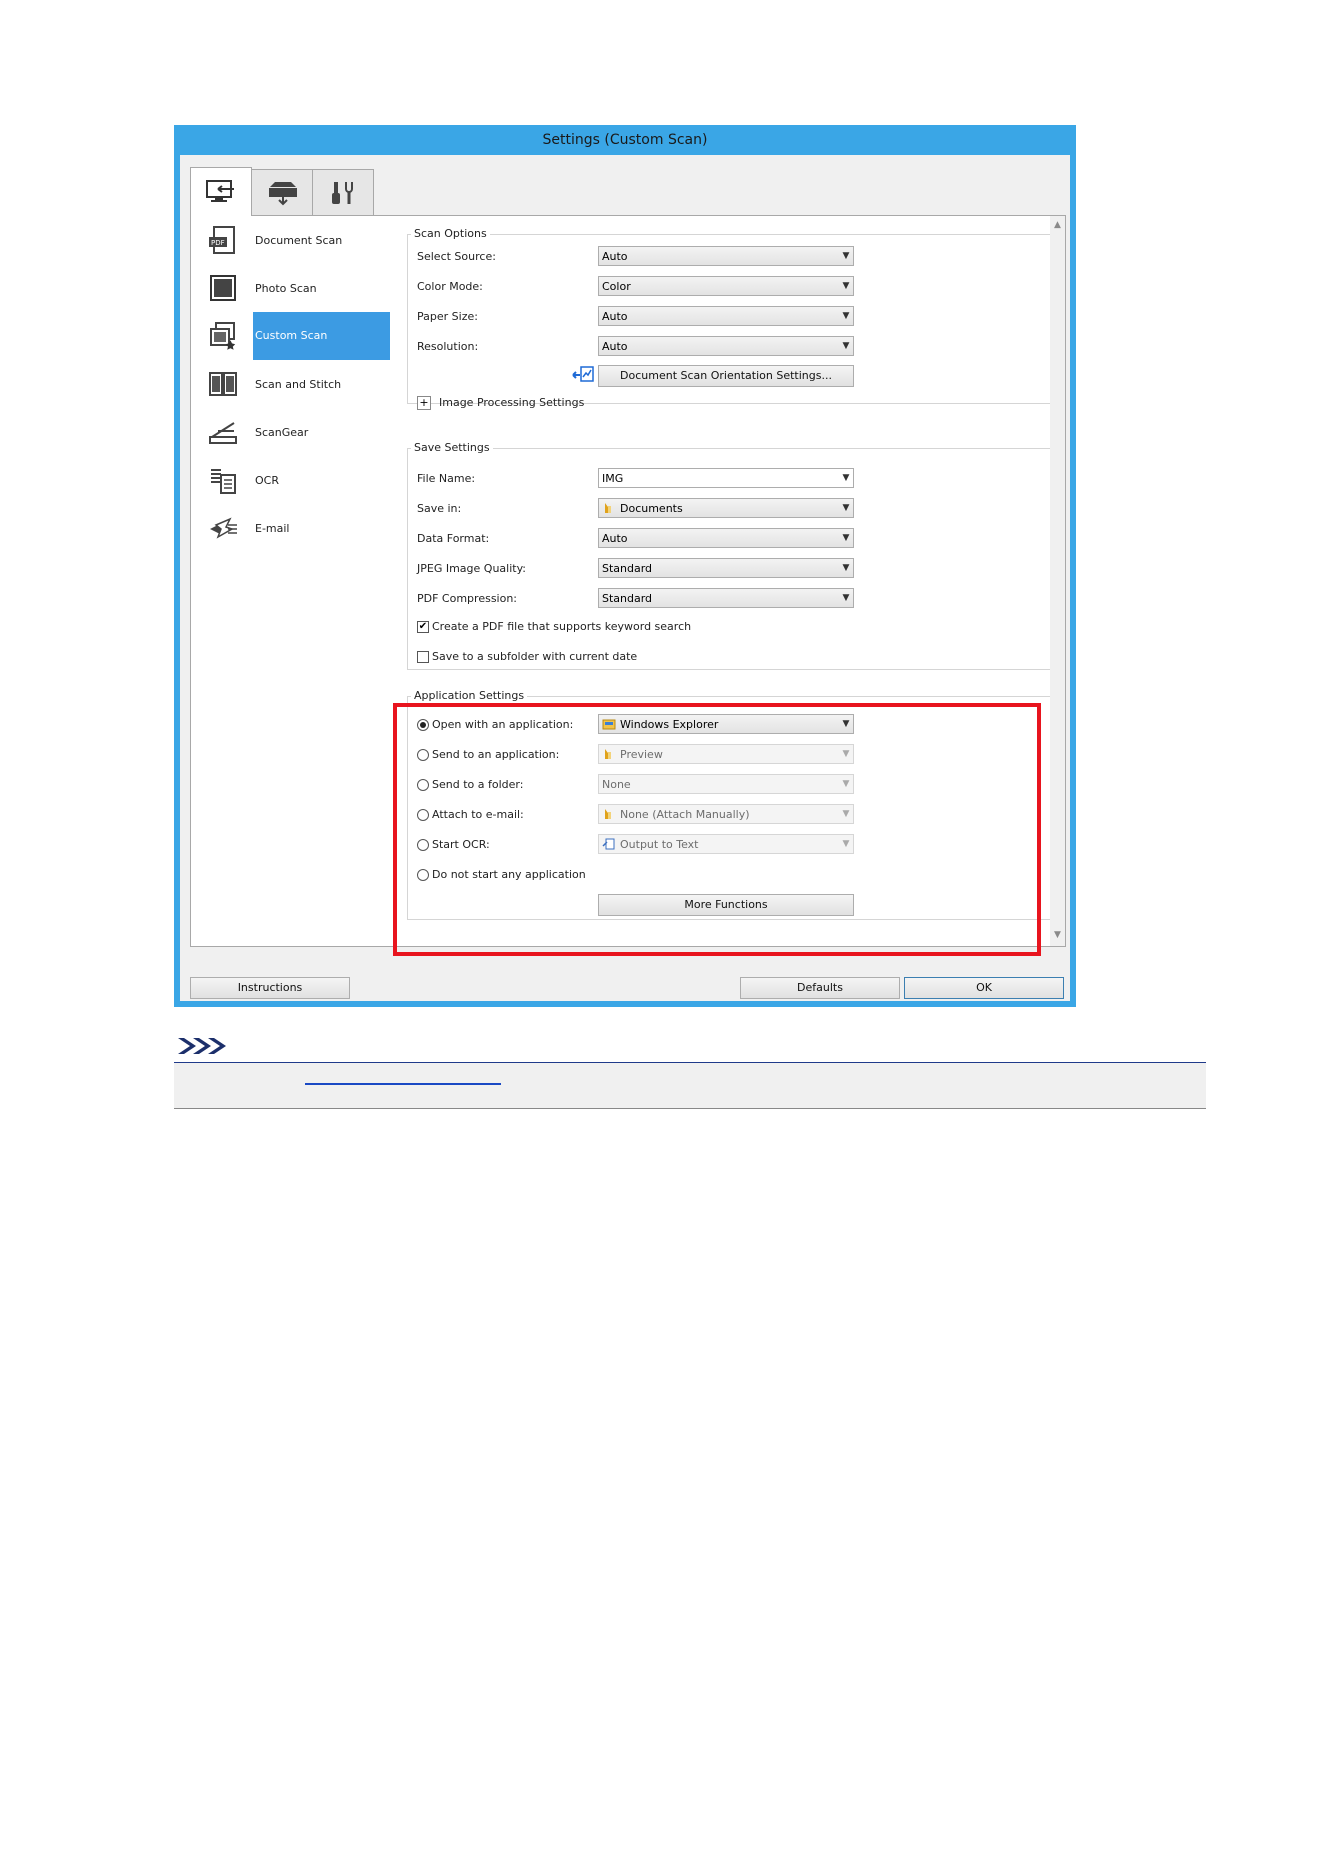  Describe the element at coordinates (448, 346) in the screenshot. I see `resolution-label: Resolution:` at that location.